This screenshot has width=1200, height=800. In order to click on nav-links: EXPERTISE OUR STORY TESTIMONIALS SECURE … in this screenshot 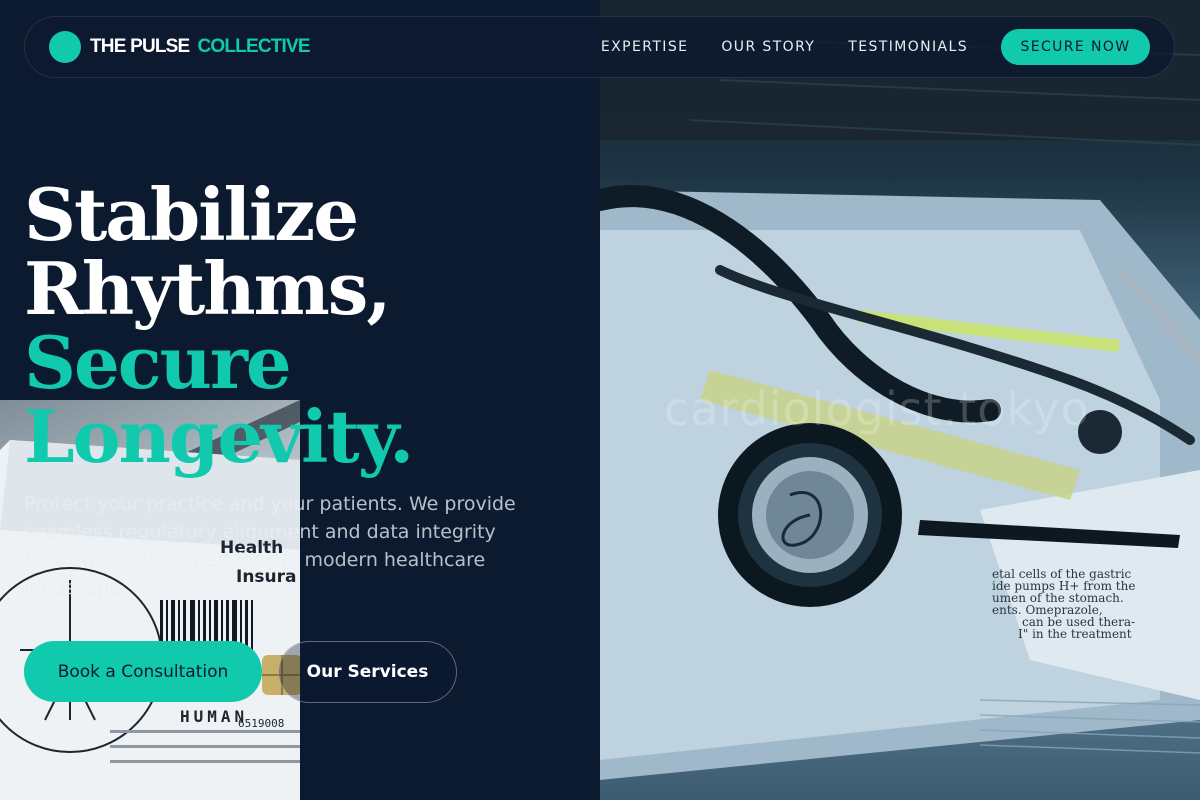, I will do `click(859, 47)`.